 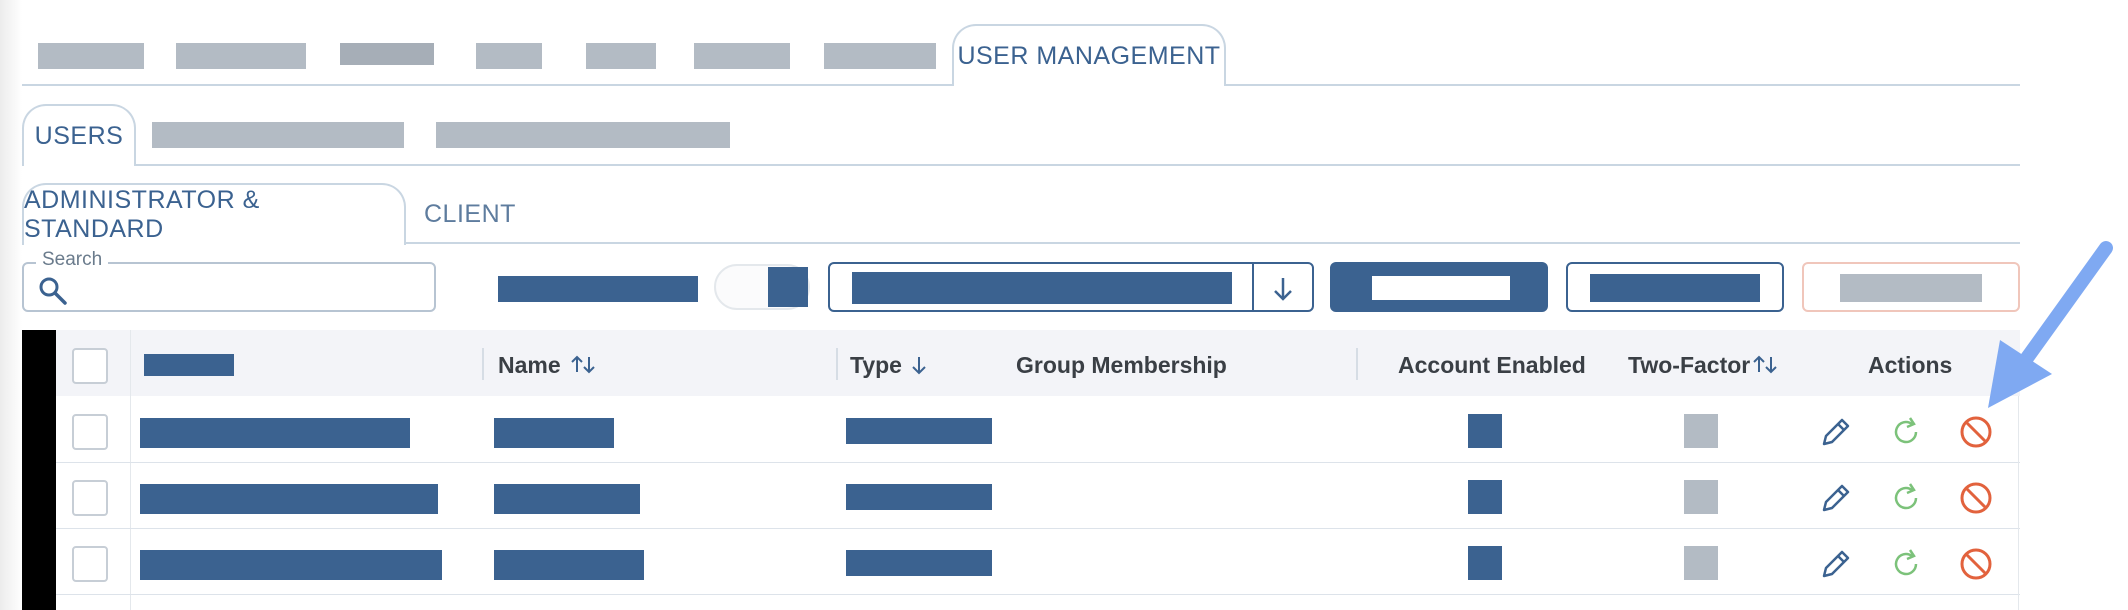 What do you see at coordinates (1689, 365) in the screenshot?
I see `header-two-factor: Two-Factor` at bounding box center [1689, 365].